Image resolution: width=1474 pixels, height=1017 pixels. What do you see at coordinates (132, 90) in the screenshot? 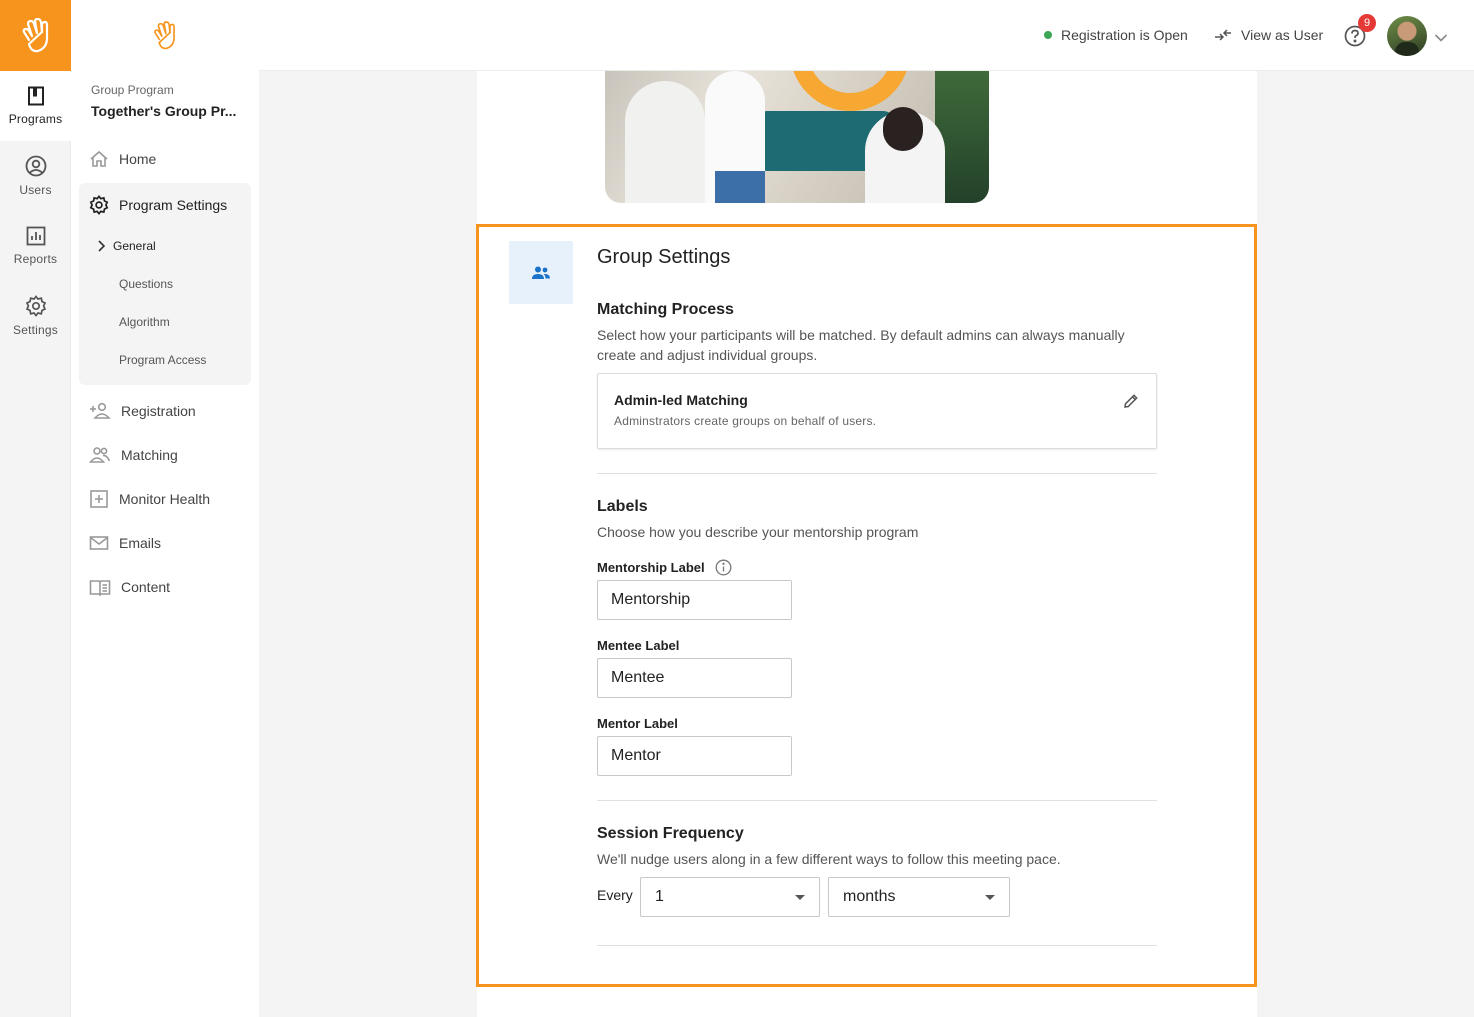
I see `program-type-caption: Group Program` at bounding box center [132, 90].